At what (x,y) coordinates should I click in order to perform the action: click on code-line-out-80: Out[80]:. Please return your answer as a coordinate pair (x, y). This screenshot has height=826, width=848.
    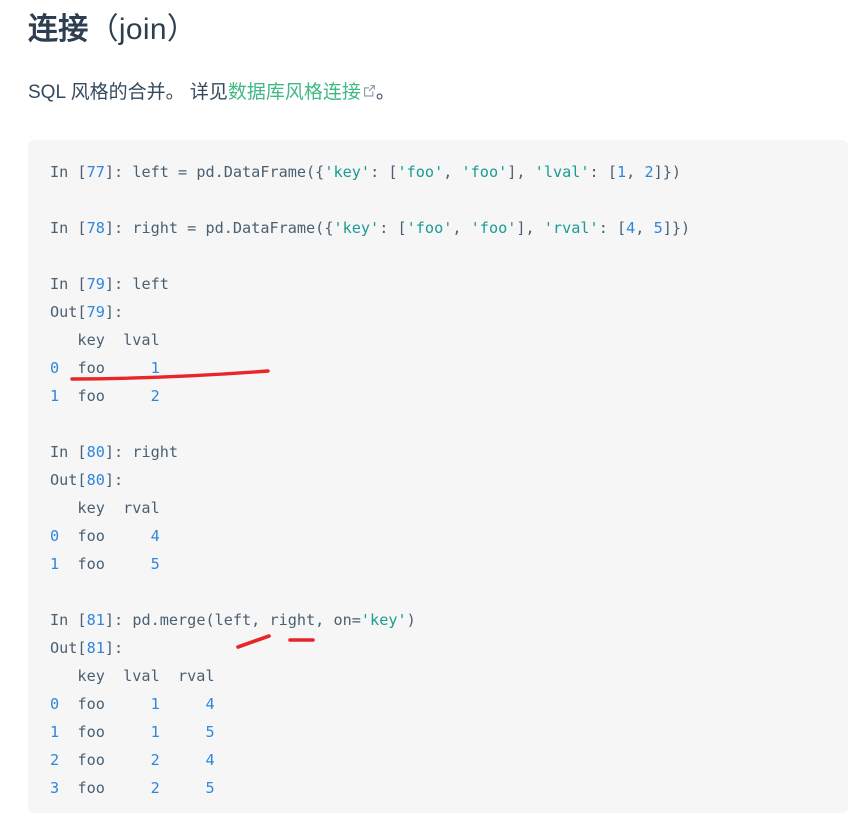
    Looking at the image, I should click on (87, 480).